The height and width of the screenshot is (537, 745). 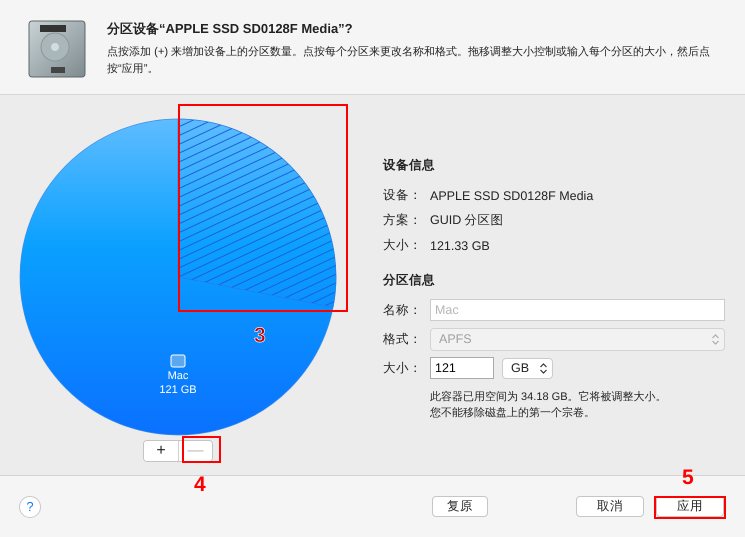 I want to click on volume-name: Mac, so click(x=178, y=376).